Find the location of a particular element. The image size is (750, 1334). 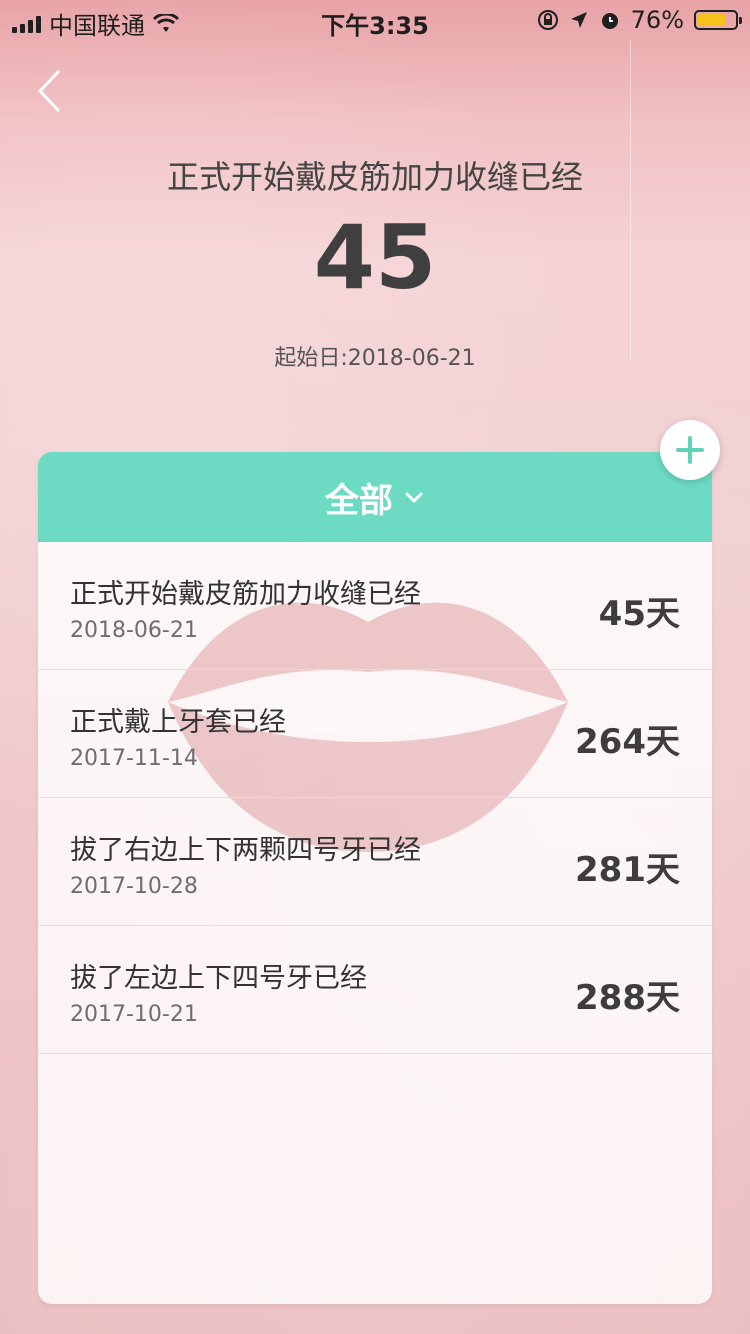

filter-label: 全部 is located at coordinates (359, 500).